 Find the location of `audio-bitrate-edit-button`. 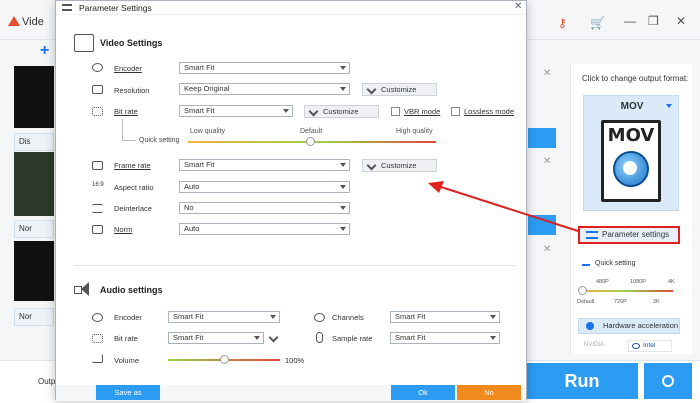

audio-bitrate-edit-button is located at coordinates (274, 338).